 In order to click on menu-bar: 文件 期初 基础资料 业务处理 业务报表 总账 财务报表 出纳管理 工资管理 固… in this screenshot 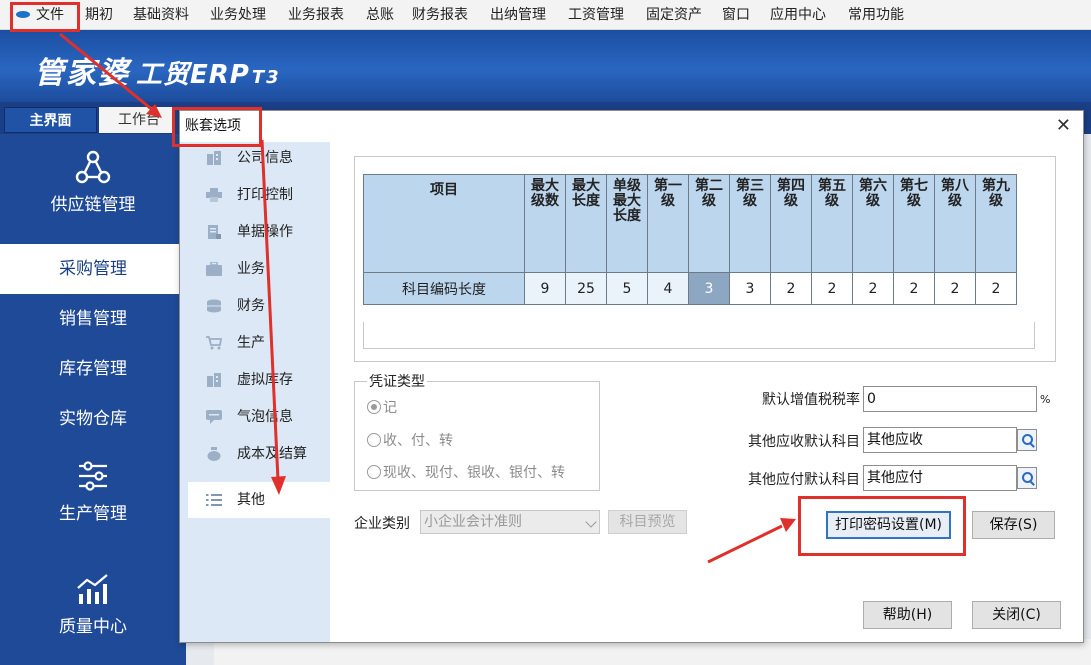, I will do `click(545, 15)`.